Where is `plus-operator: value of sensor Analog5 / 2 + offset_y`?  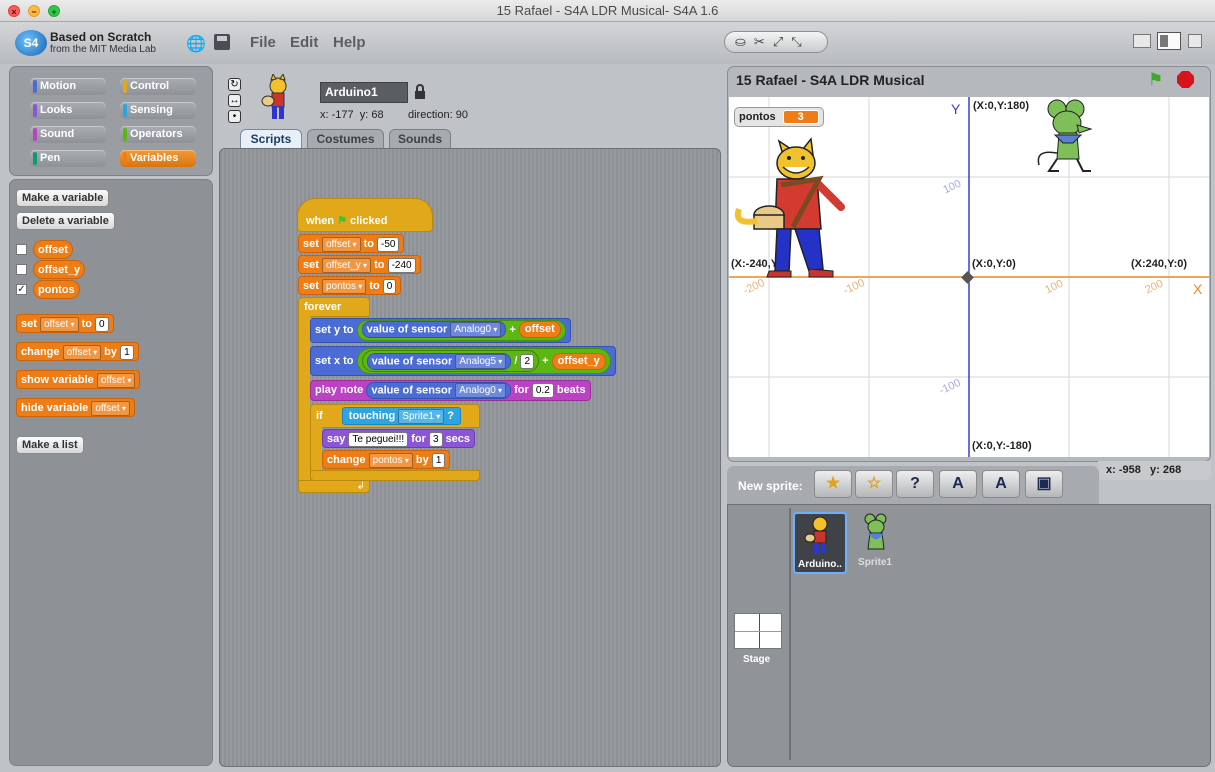
plus-operator: value of sensor Analog5 / 2 + offset_y is located at coordinates (483, 361).